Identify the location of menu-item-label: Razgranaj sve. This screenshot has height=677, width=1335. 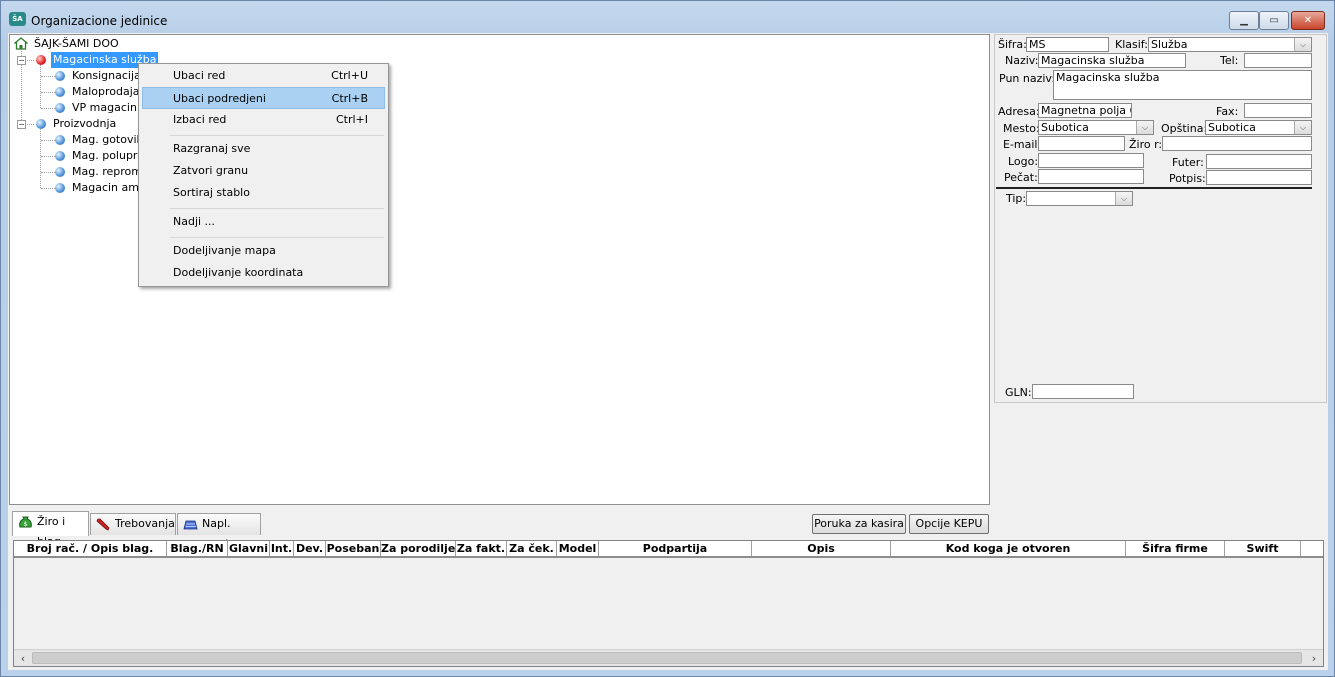
(212, 148).